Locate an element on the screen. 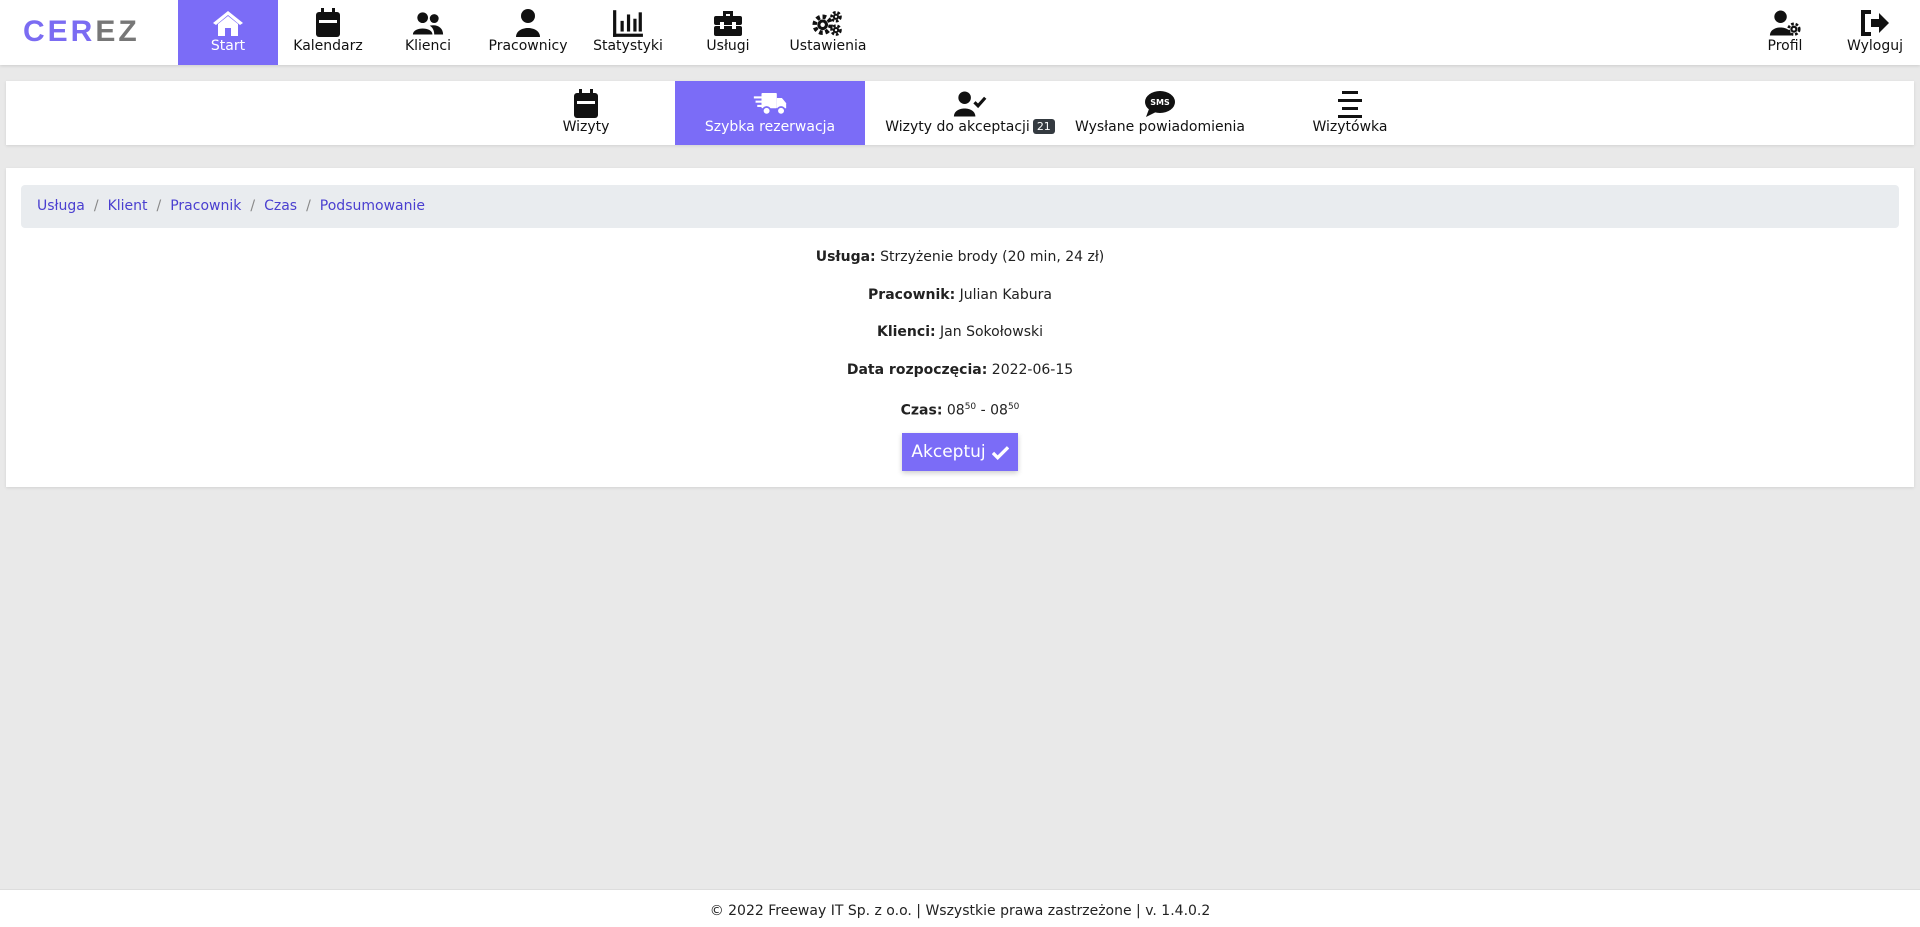 This screenshot has height=927, width=1920. check-icon is located at coordinates (1000, 452).